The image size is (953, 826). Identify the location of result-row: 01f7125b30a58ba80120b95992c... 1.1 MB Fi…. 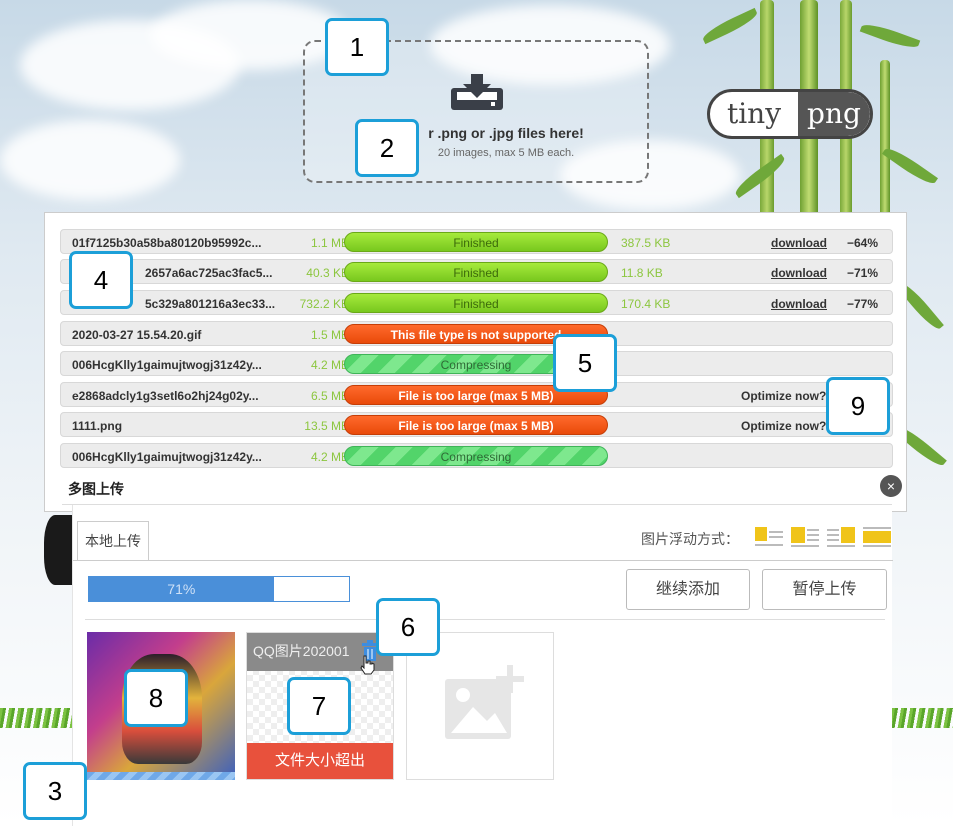
(476, 241).